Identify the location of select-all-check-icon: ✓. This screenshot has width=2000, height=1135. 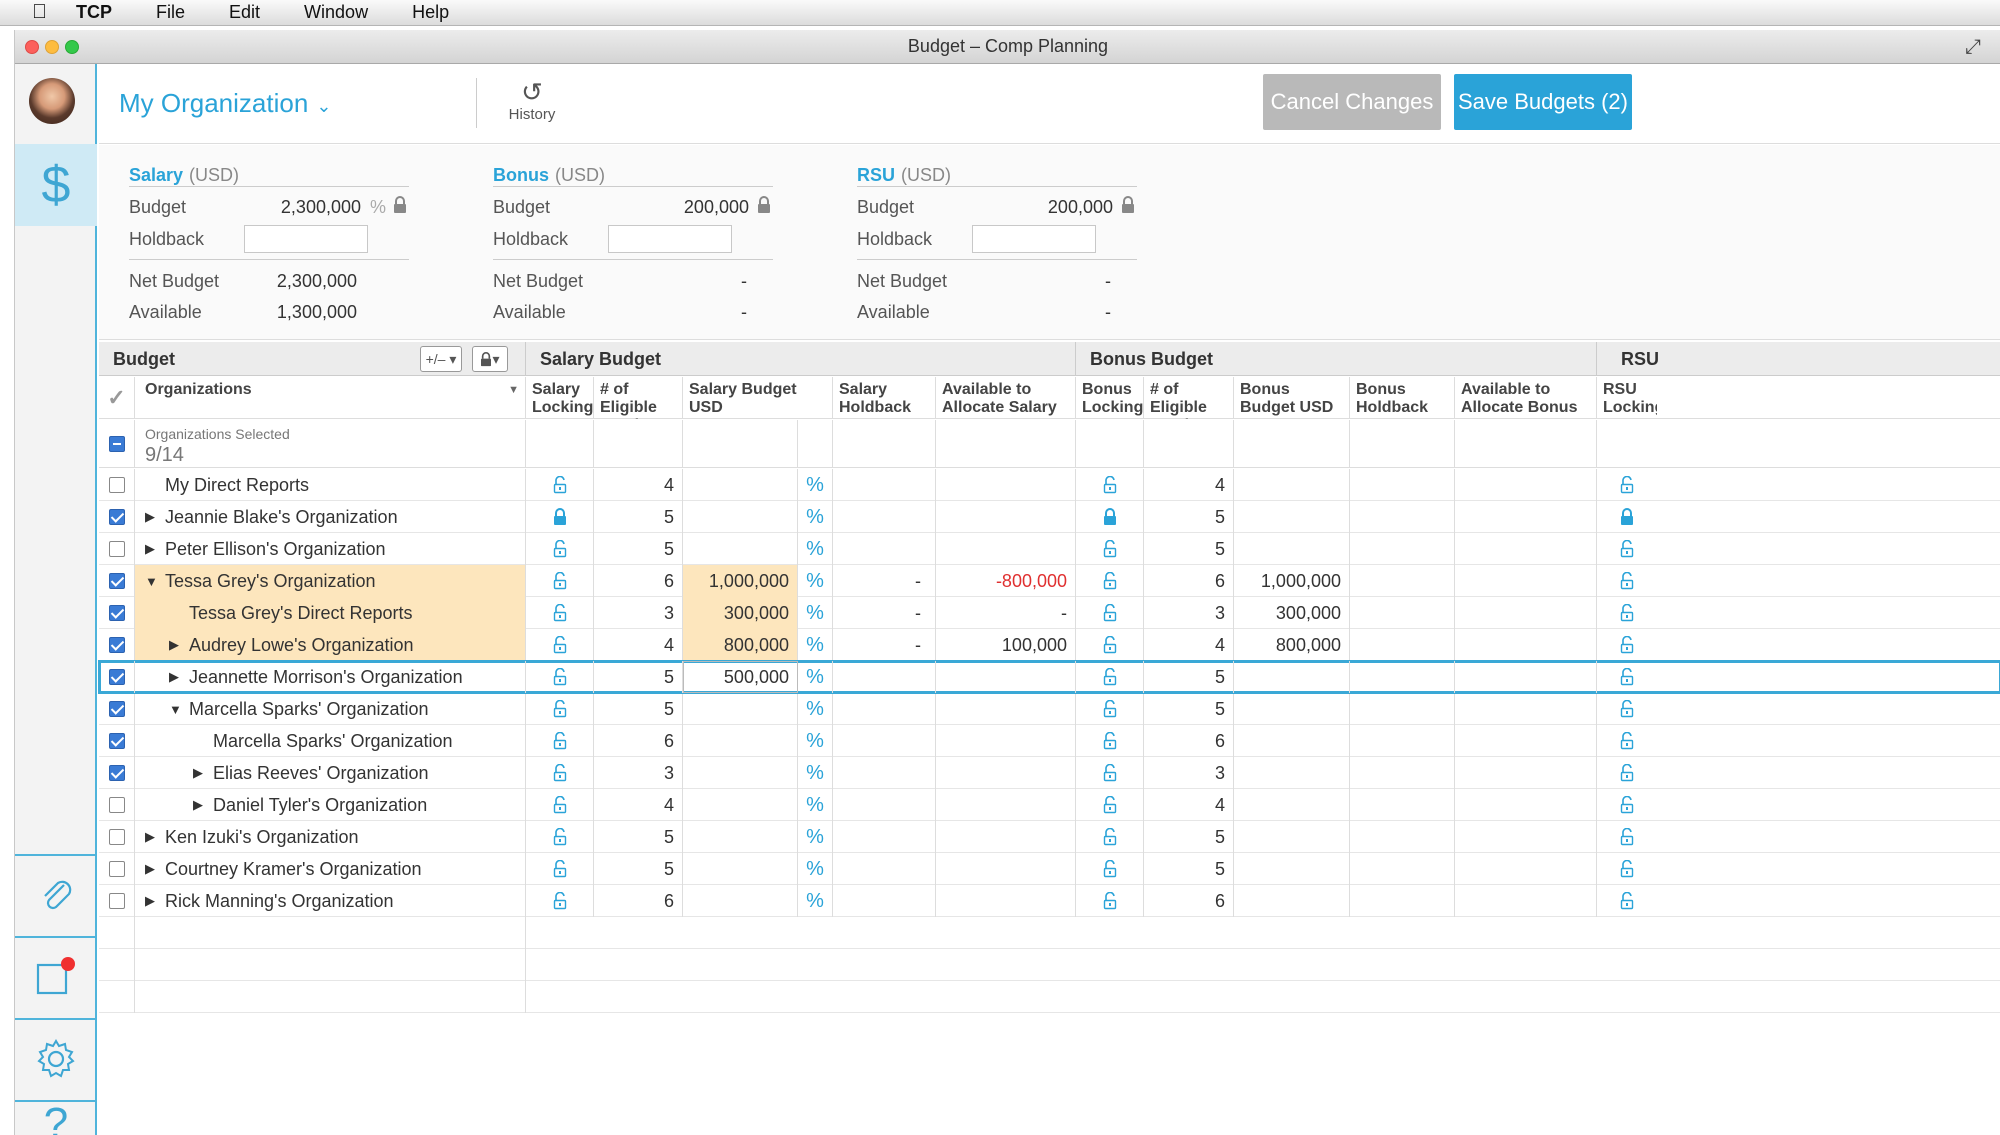
(117, 398).